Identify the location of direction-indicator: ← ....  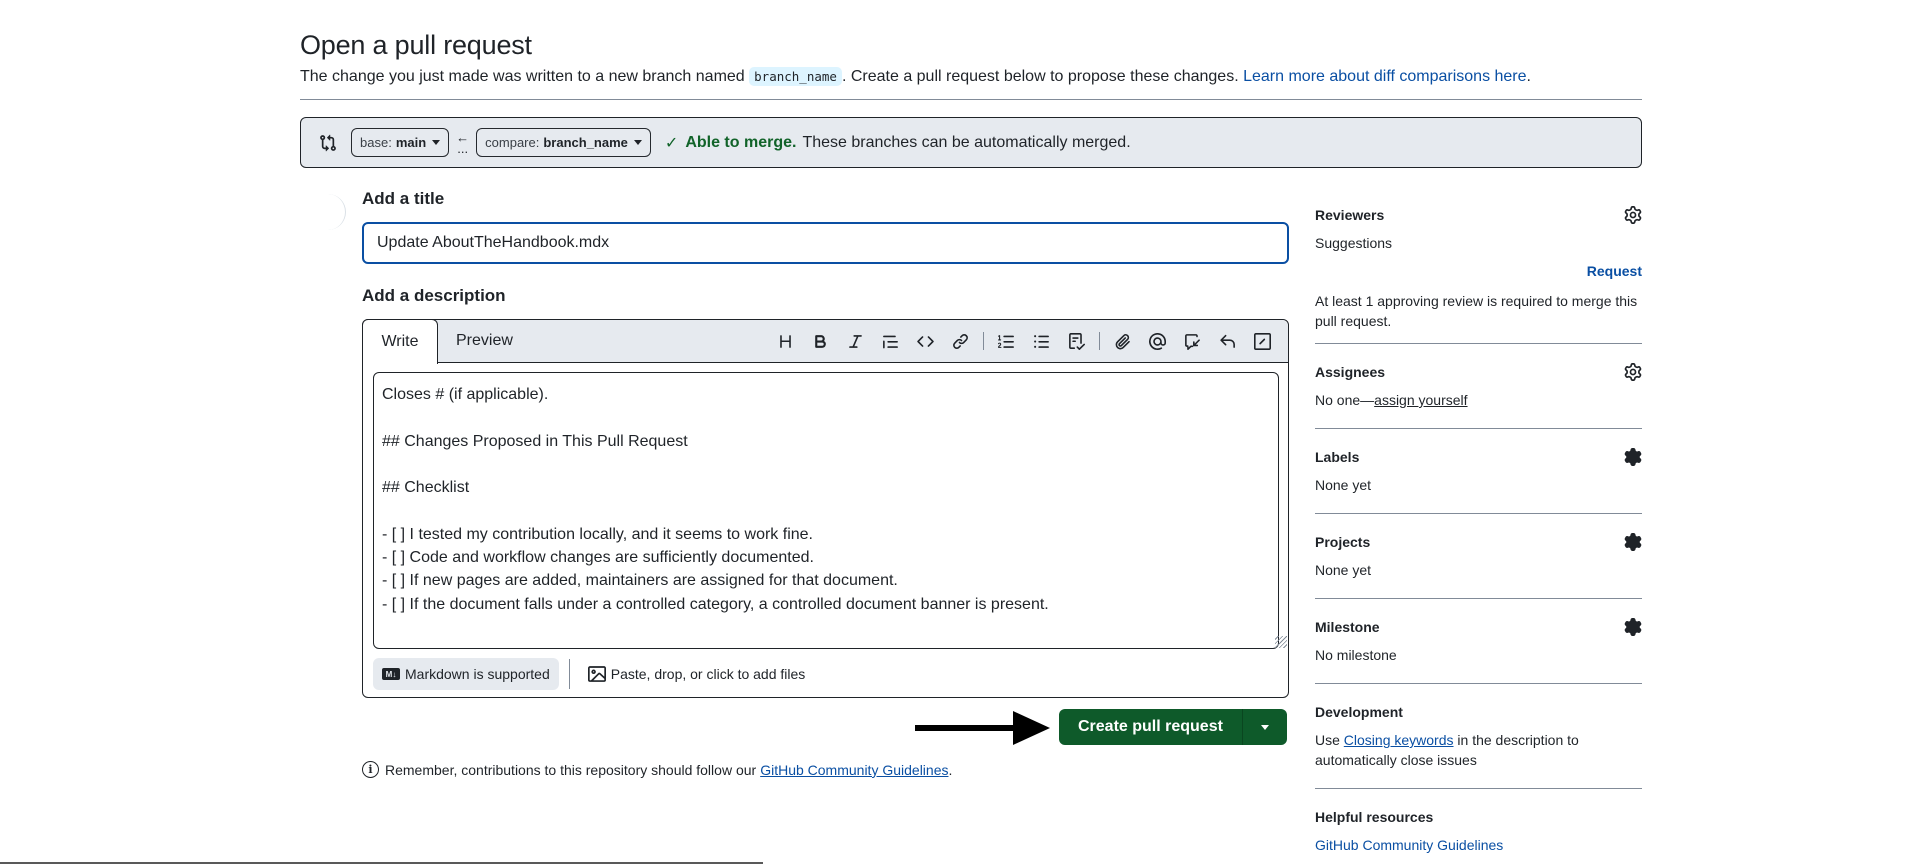
(462, 143).